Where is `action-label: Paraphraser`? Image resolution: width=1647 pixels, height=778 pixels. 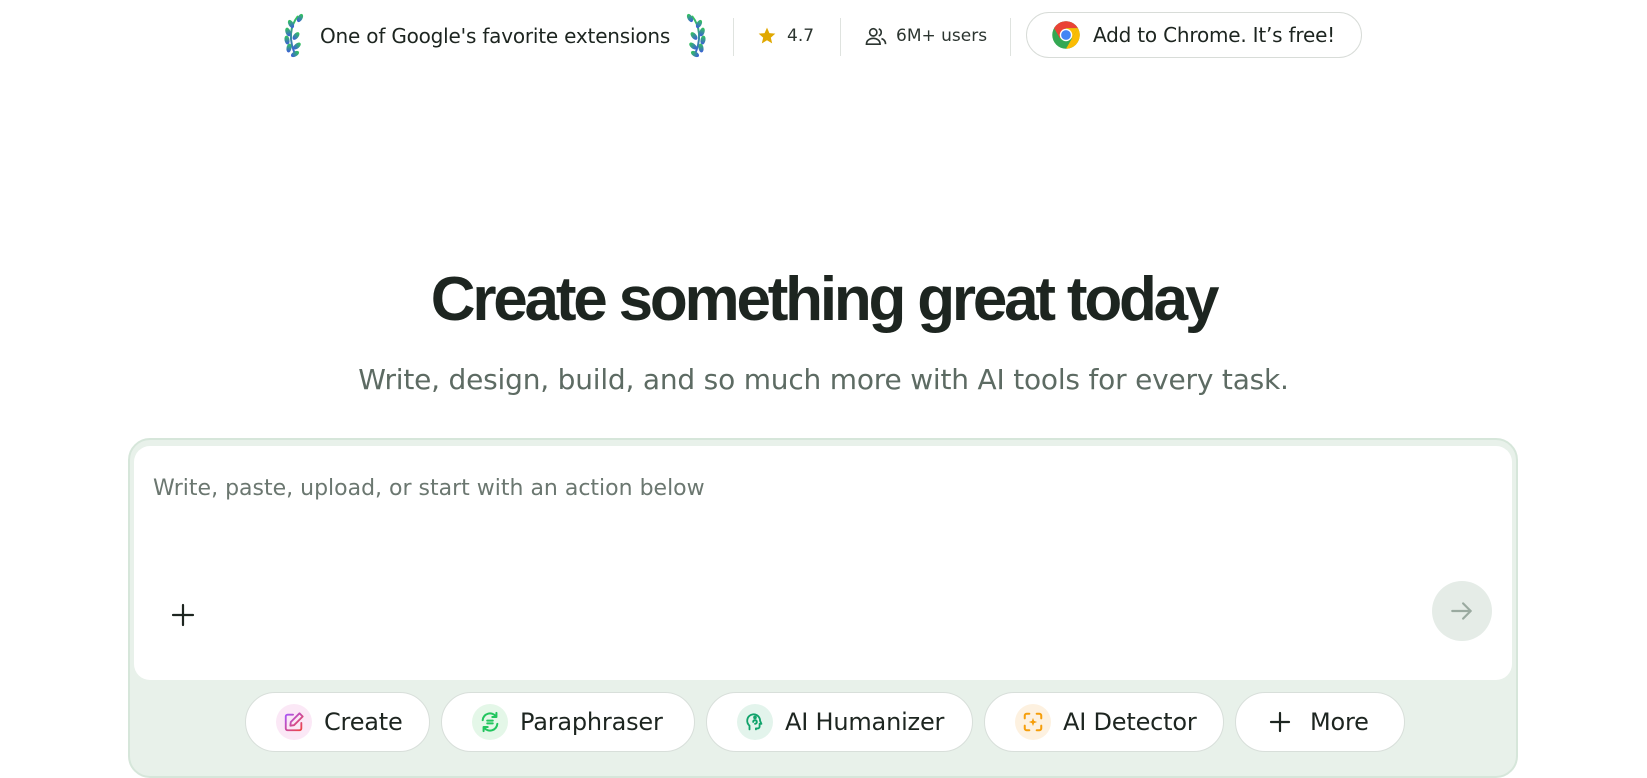 action-label: Paraphraser is located at coordinates (591, 722).